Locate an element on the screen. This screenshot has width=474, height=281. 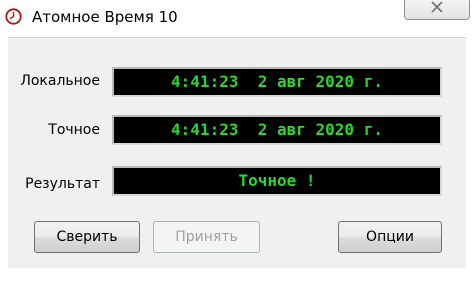
exact-time-label: Точное is located at coordinates (74, 130).